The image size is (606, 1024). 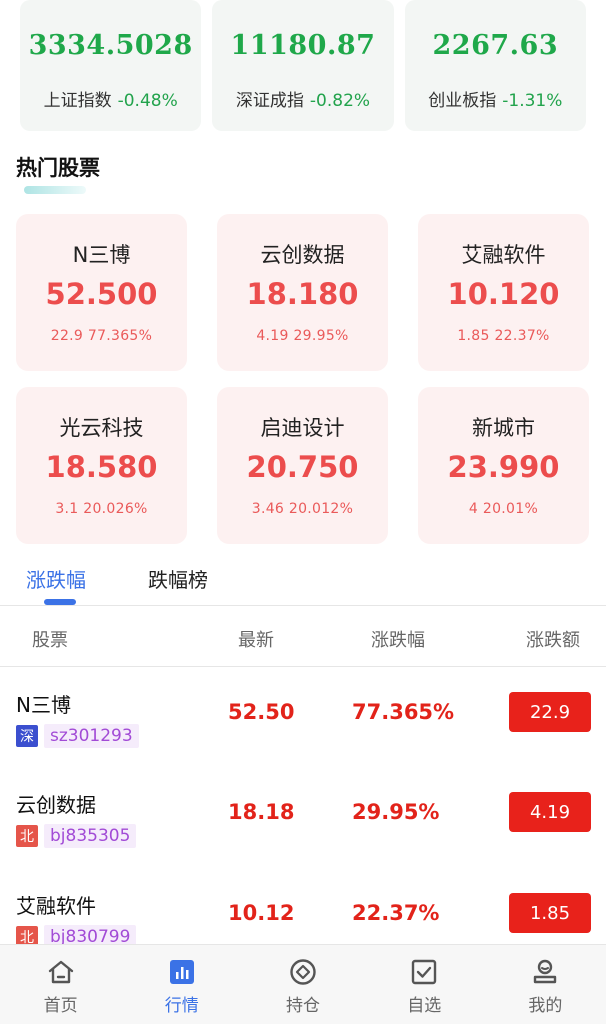 I want to click on hot-stock-card: 艾融软件 10.120 1.85 22.37%, so click(x=503, y=292).